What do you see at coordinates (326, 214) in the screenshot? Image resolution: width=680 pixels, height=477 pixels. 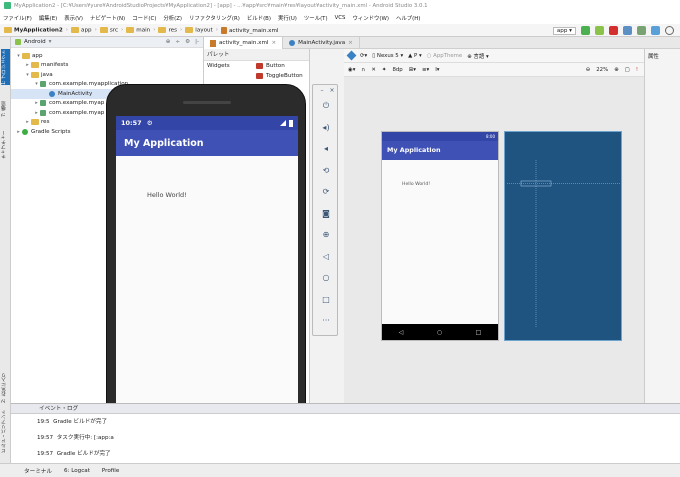 I see `camera-icon: ◙` at bounding box center [326, 214].